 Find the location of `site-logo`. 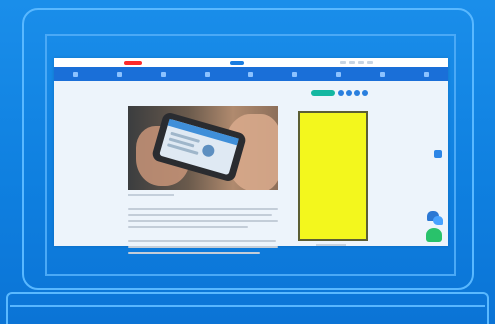

site-logo is located at coordinates (237, 63).